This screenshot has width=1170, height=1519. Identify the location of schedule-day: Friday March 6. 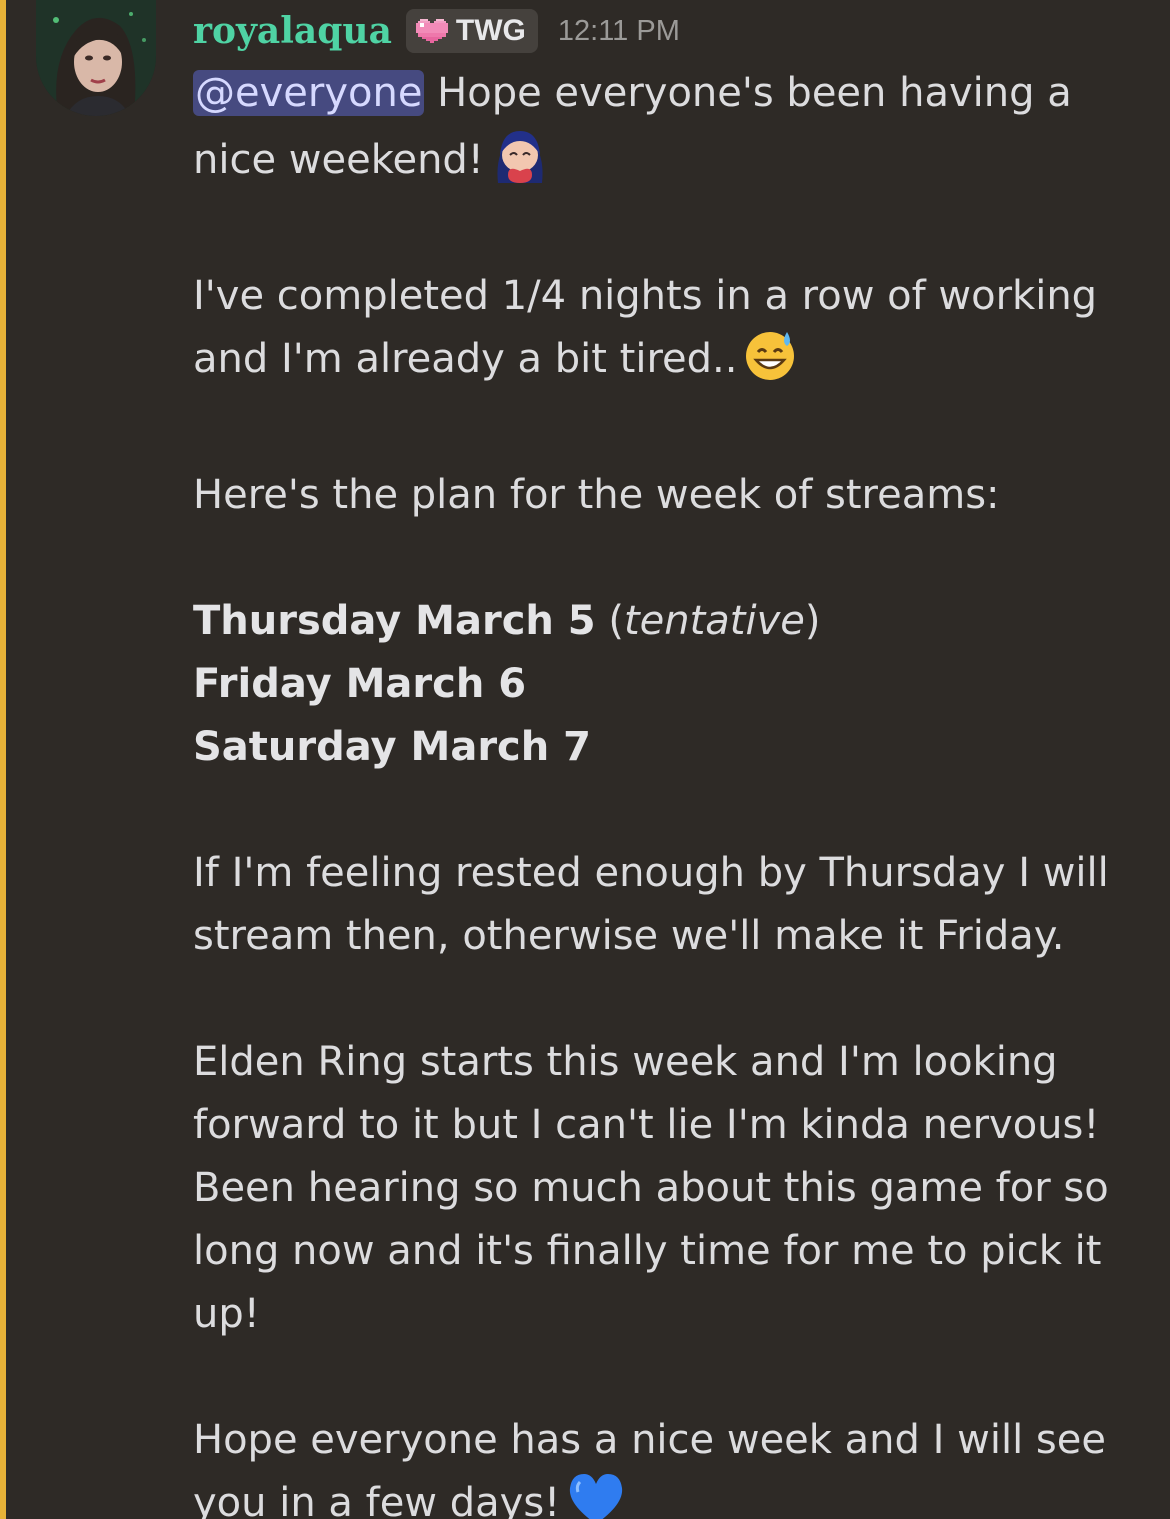
(360, 684).